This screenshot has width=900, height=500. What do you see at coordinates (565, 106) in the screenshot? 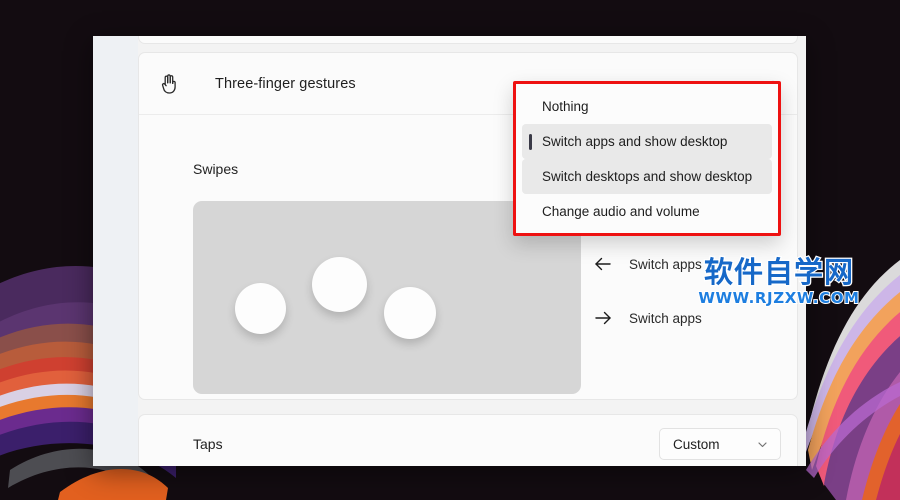
I see `flyout-item-label: Nothing` at bounding box center [565, 106].